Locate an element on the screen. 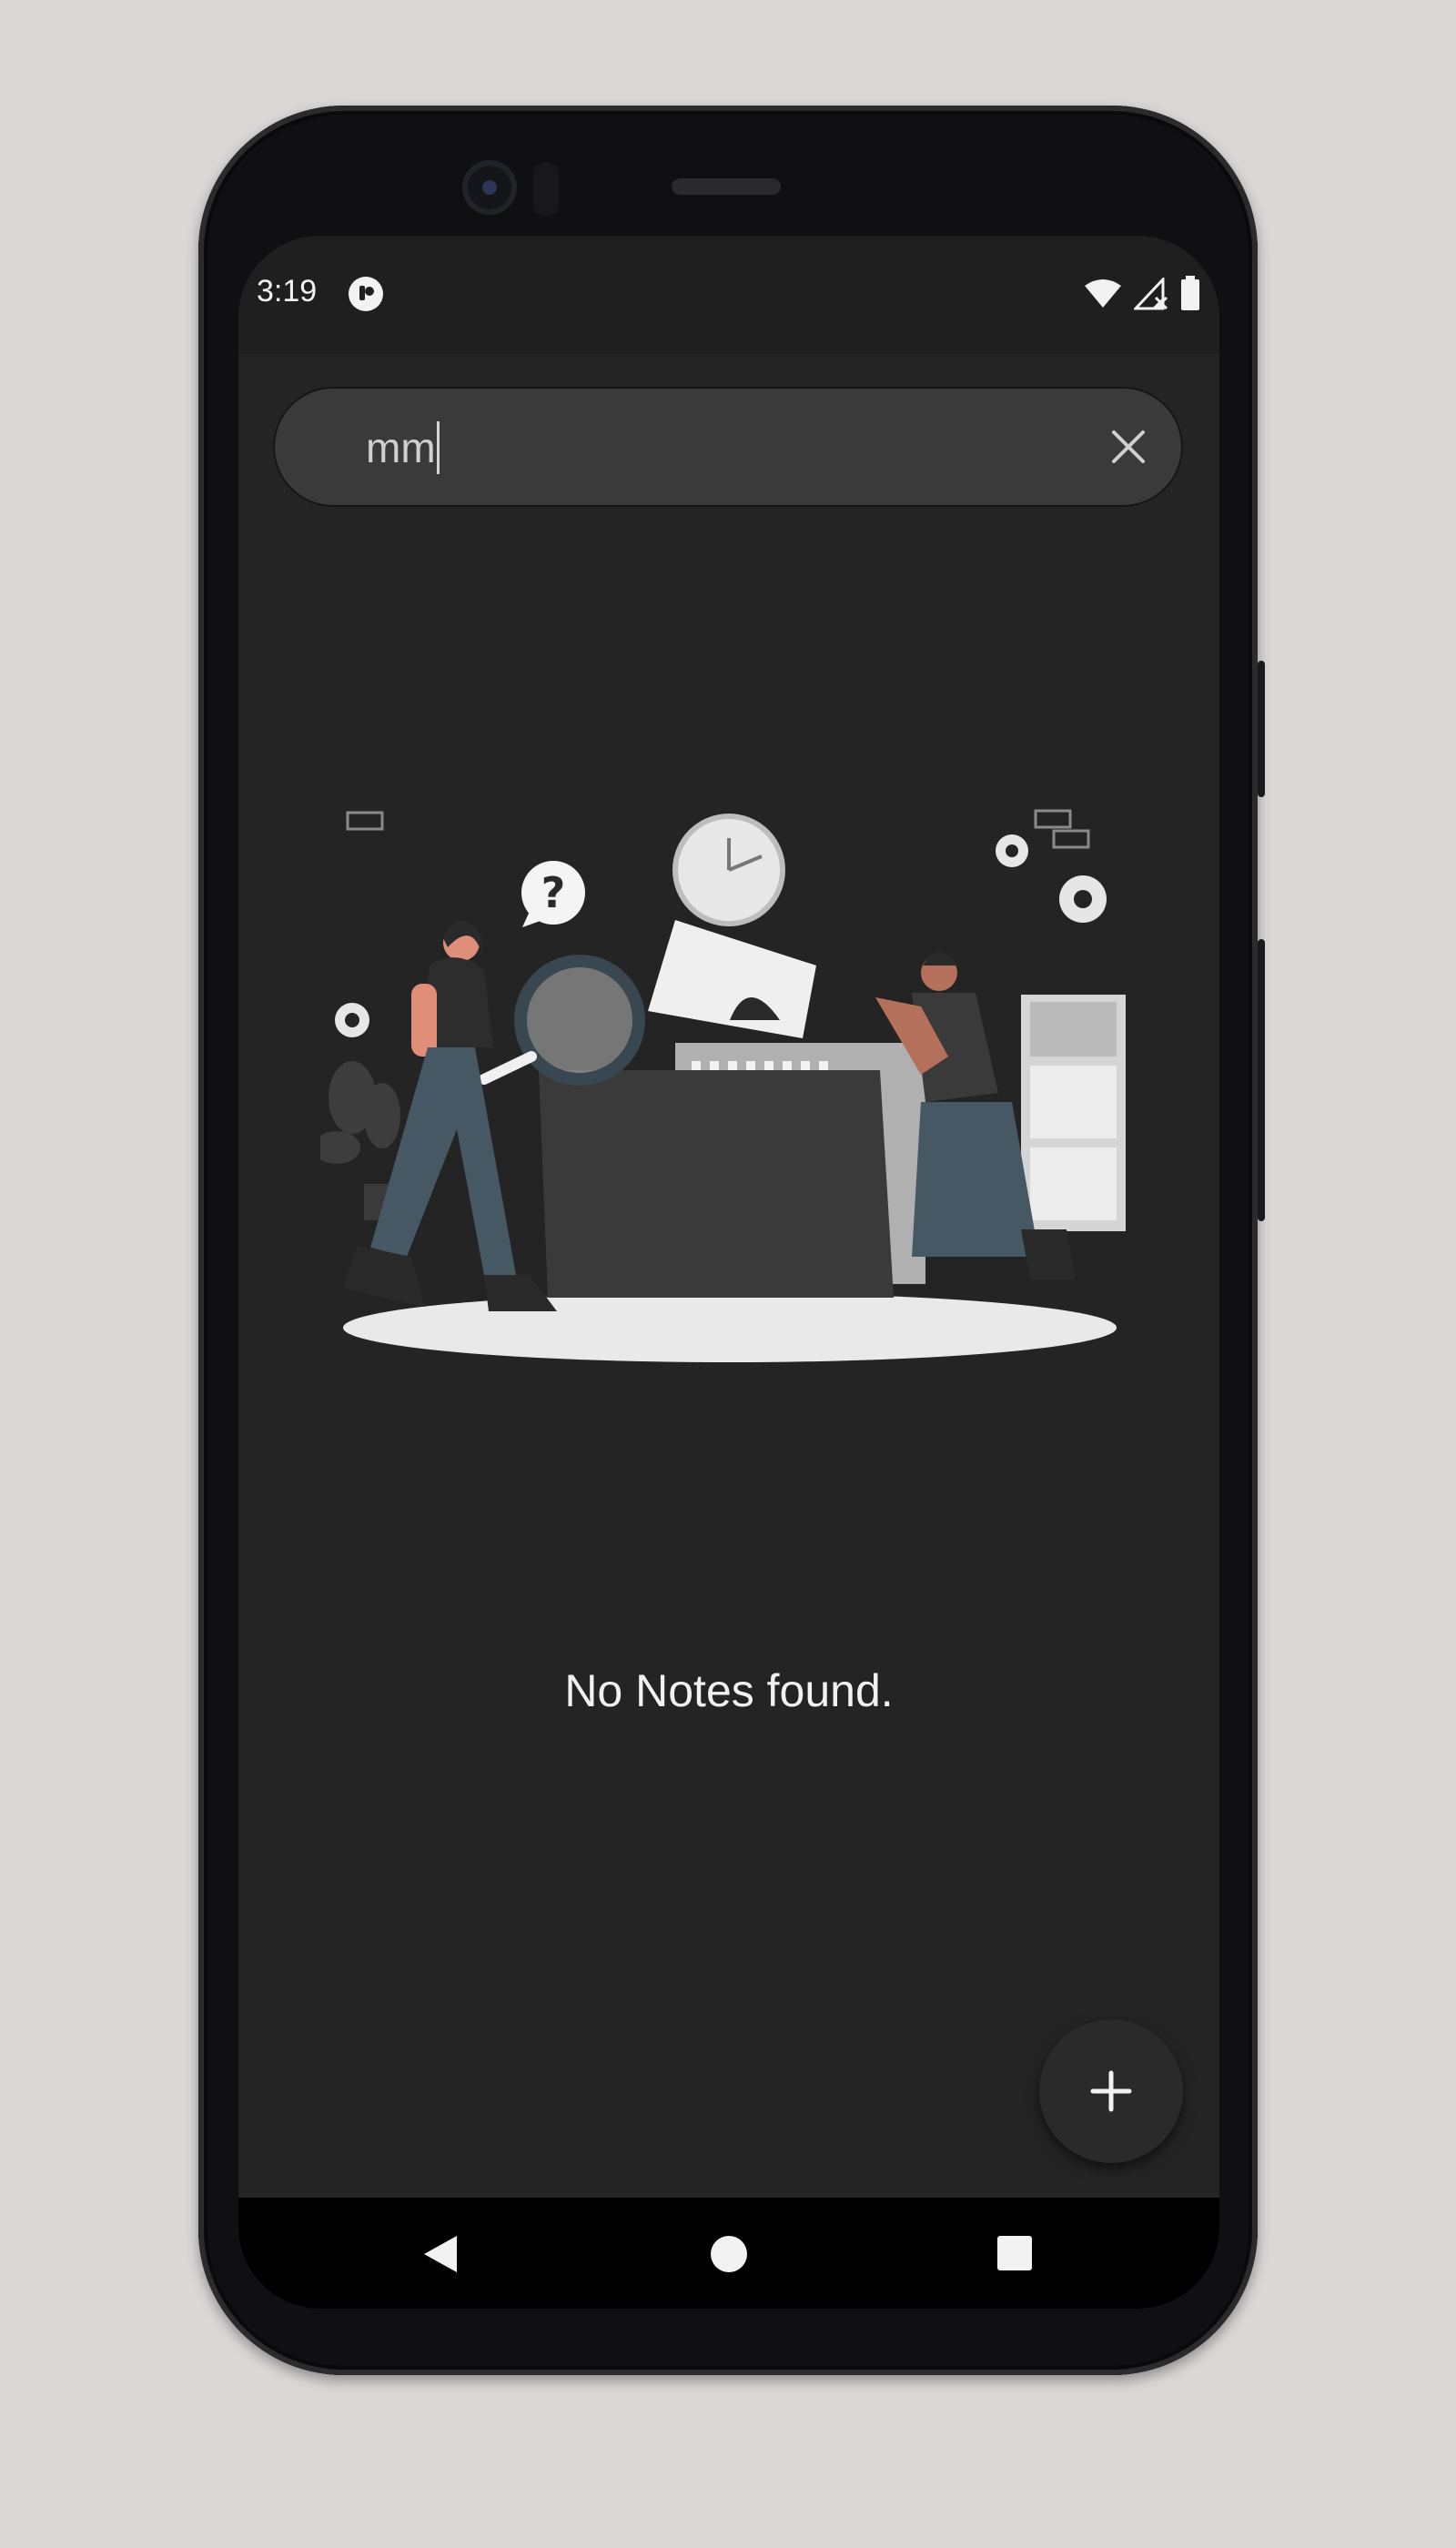 This screenshot has height=2548, width=1456. magnifier-icon is located at coordinates (562, 1021).